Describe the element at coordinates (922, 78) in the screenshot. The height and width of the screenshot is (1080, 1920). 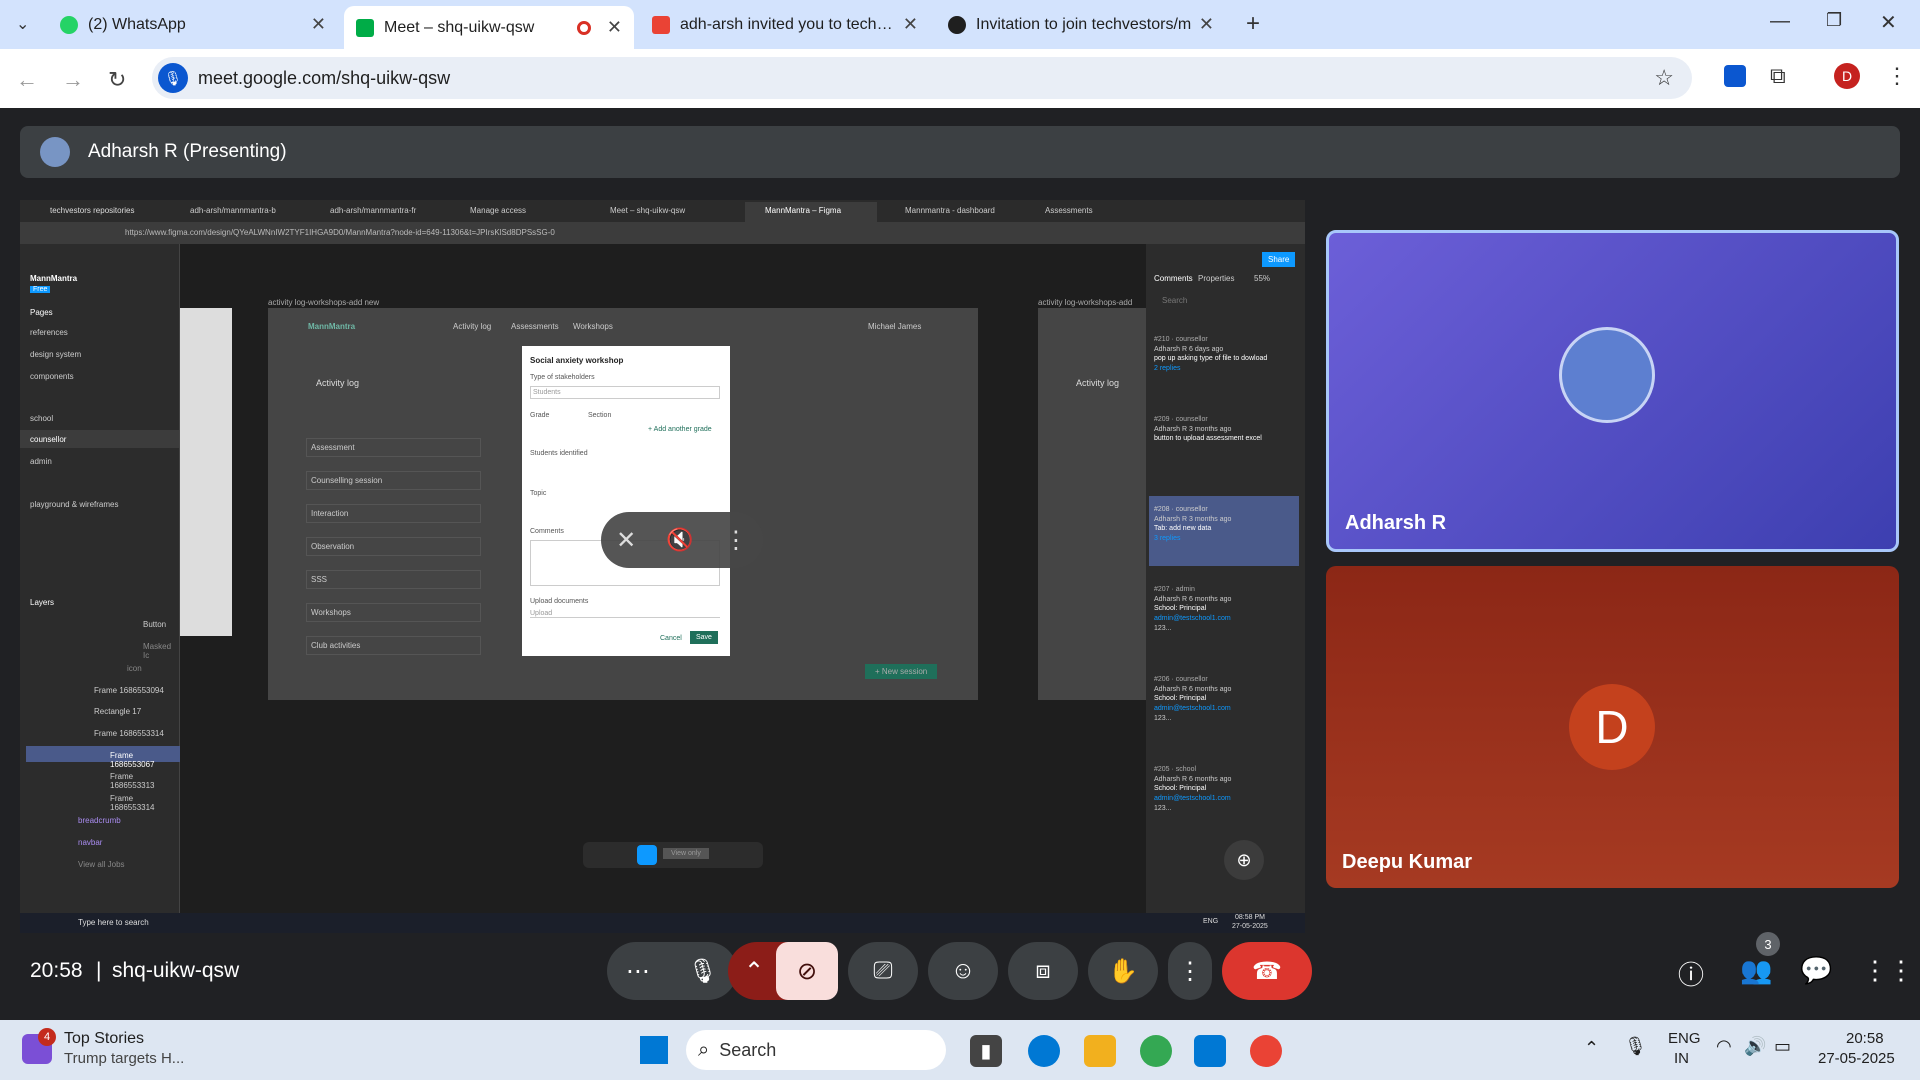
I see `url-field: 🎙 meet.google.com/shq-uikw-qsw ☆` at that location.